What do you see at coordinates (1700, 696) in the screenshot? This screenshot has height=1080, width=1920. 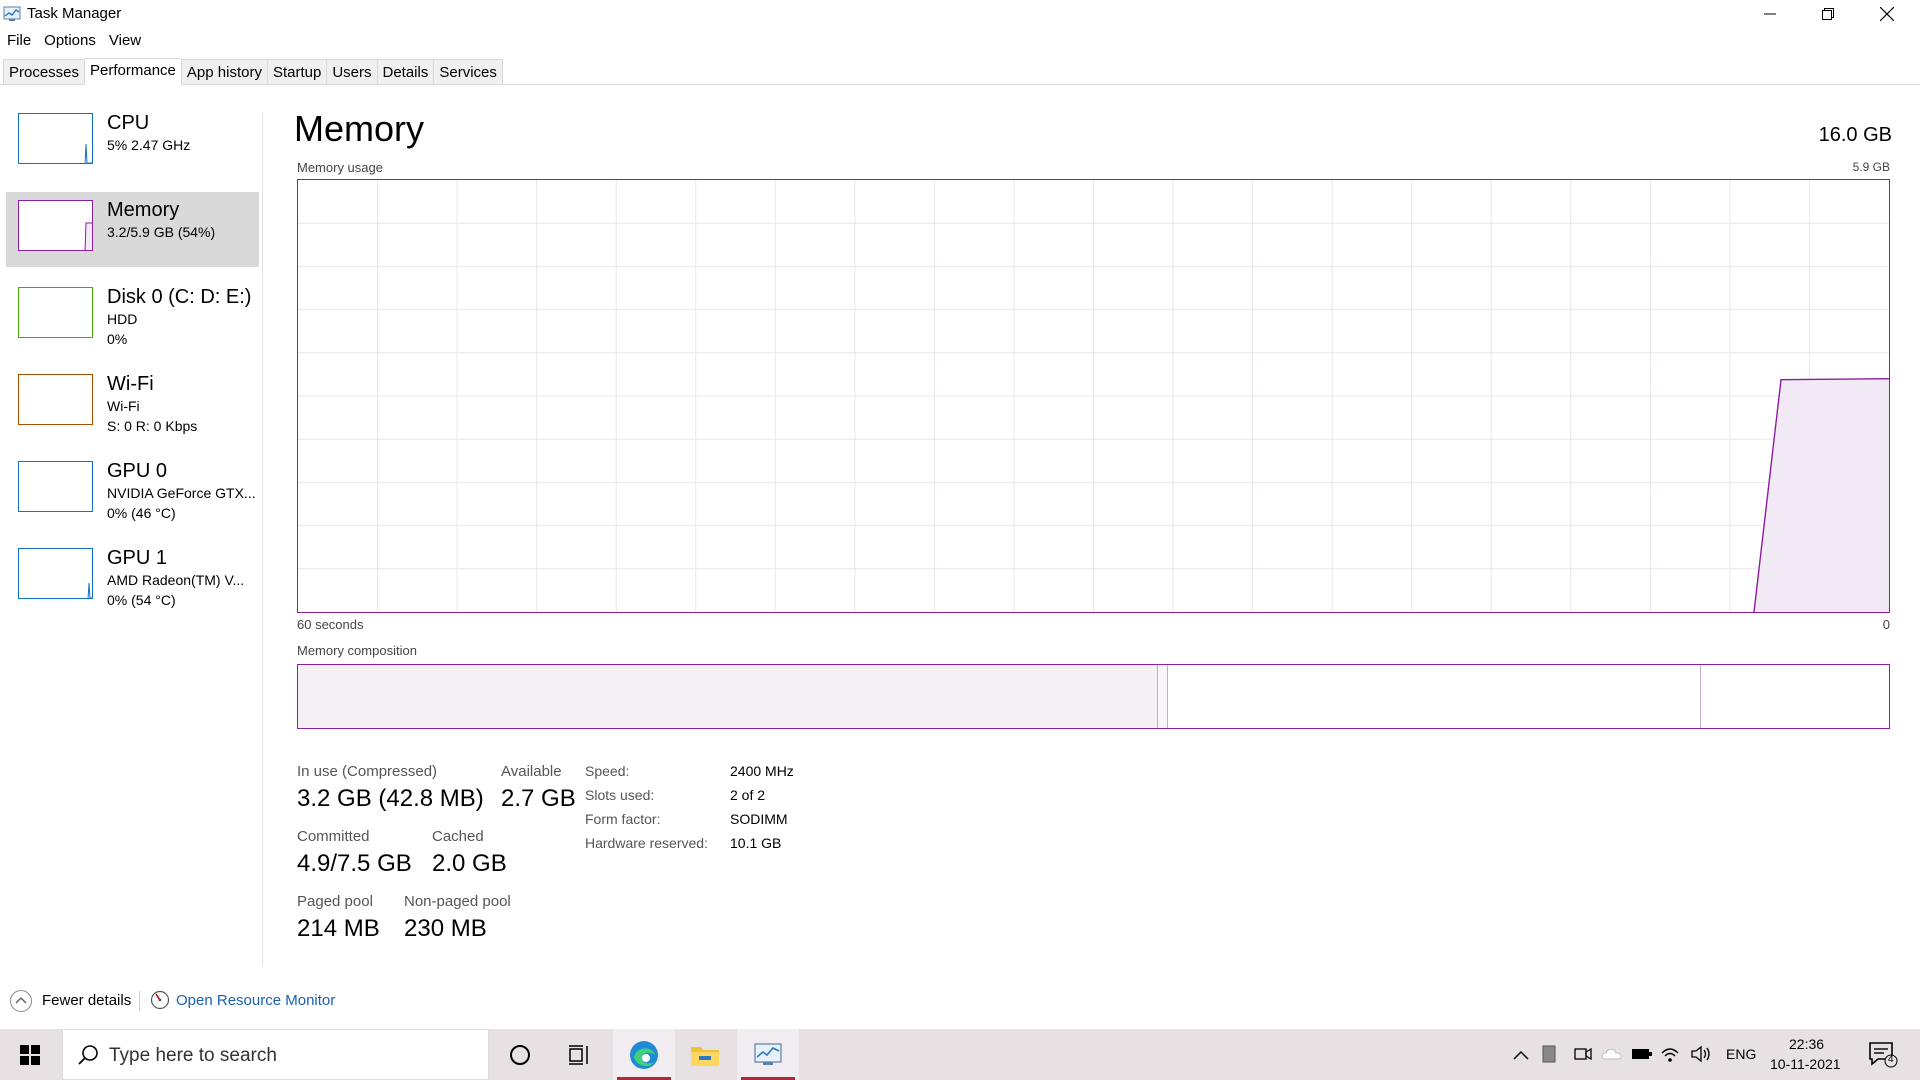 I see `composition-standby-divider` at bounding box center [1700, 696].